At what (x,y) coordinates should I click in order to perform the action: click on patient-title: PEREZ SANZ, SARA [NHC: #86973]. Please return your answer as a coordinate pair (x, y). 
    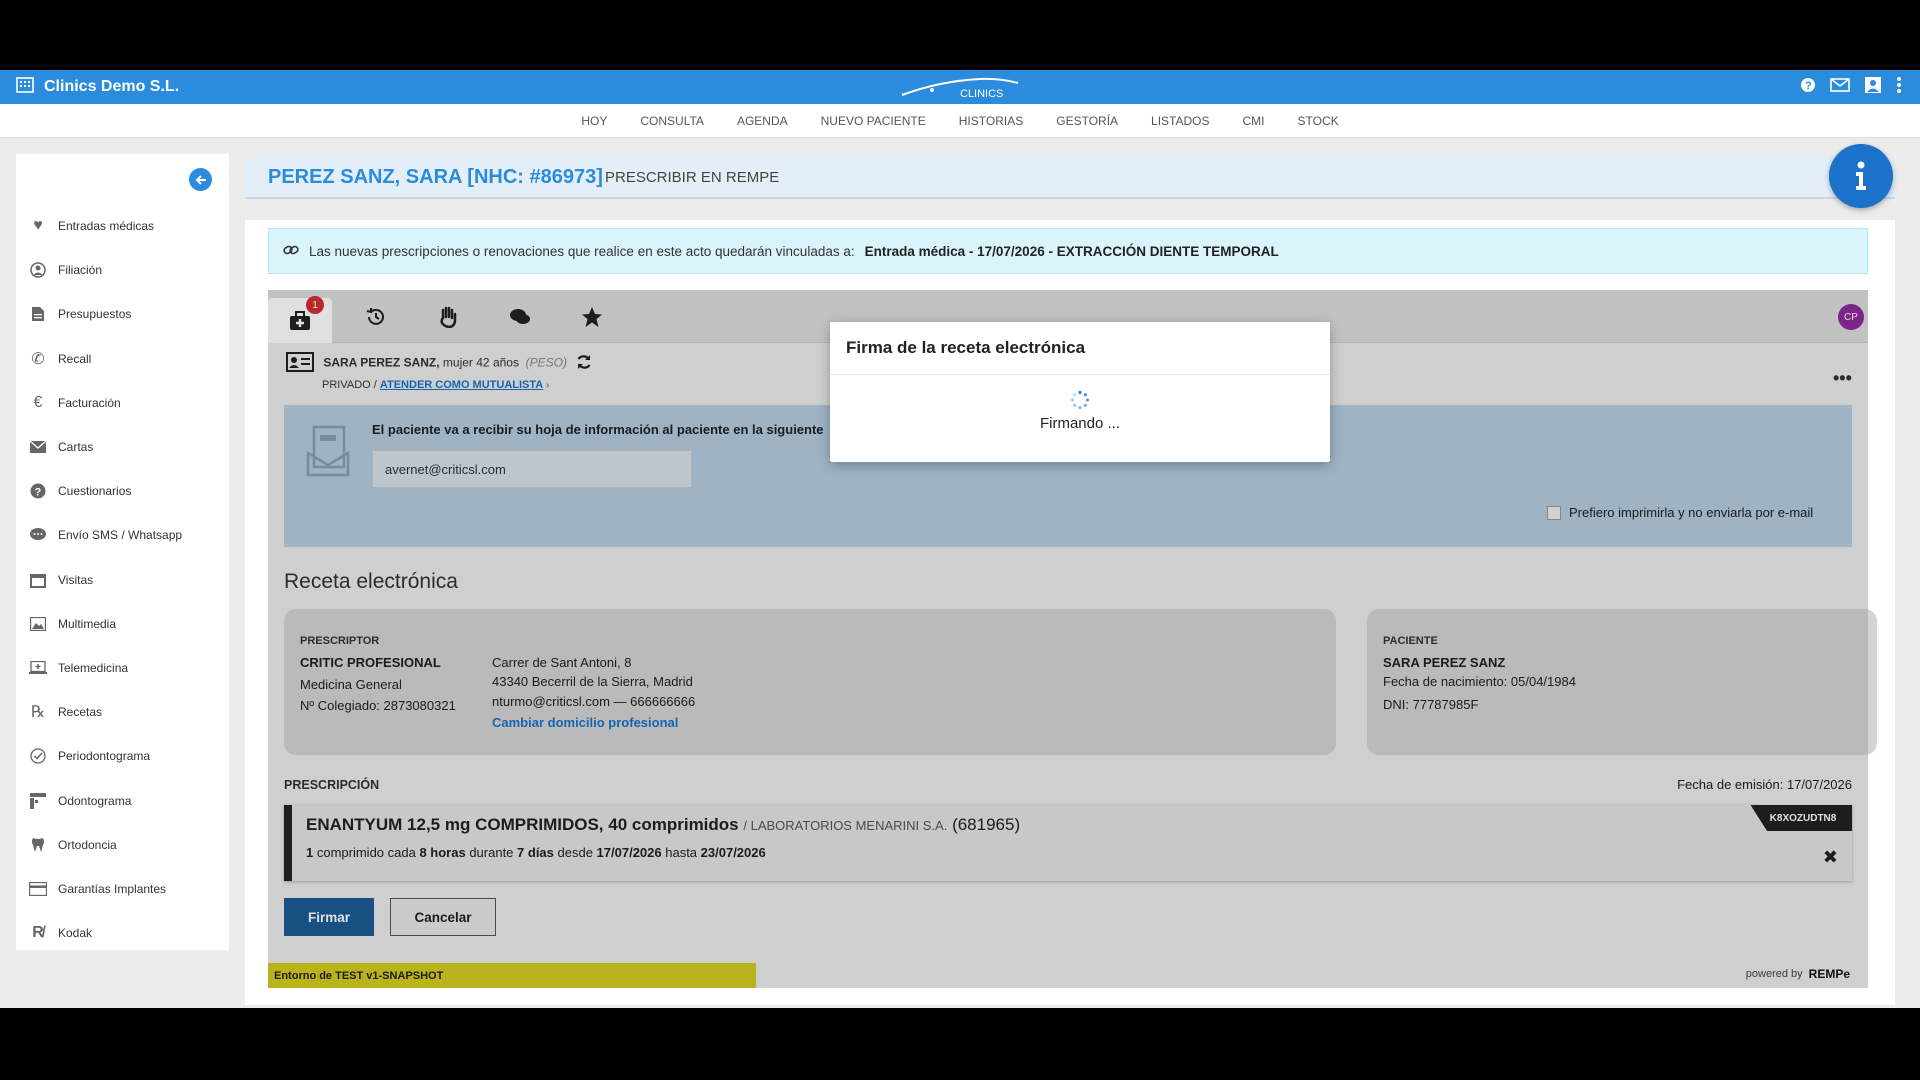
    Looking at the image, I should click on (435, 177).